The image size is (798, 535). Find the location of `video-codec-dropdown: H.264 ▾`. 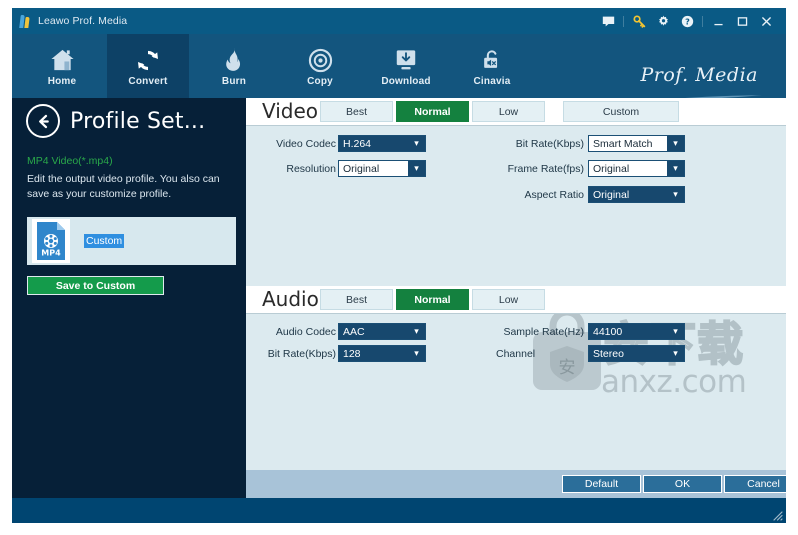

video-codec-dropdown: H.264 ▾ is located at coordinates (382, 143).